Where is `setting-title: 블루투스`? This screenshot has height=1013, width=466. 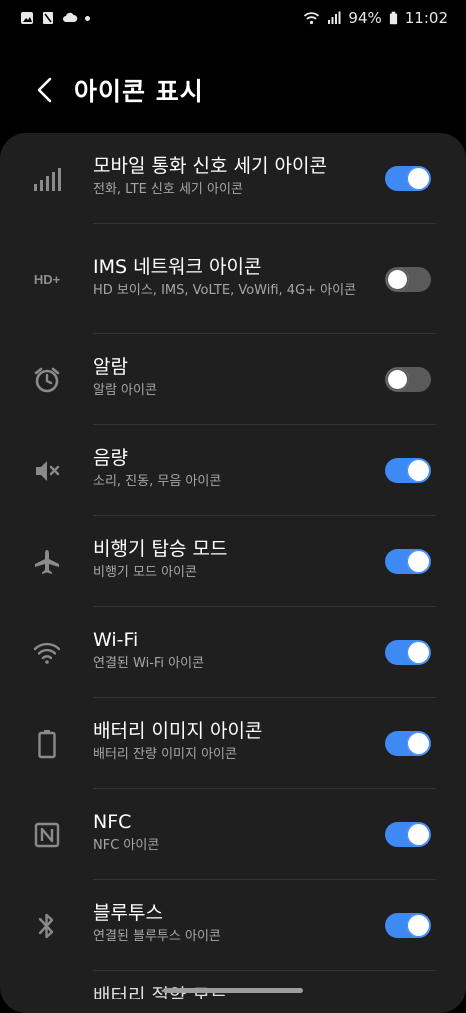
setting-title: 블루투스 is located at coordinates (128, 913).